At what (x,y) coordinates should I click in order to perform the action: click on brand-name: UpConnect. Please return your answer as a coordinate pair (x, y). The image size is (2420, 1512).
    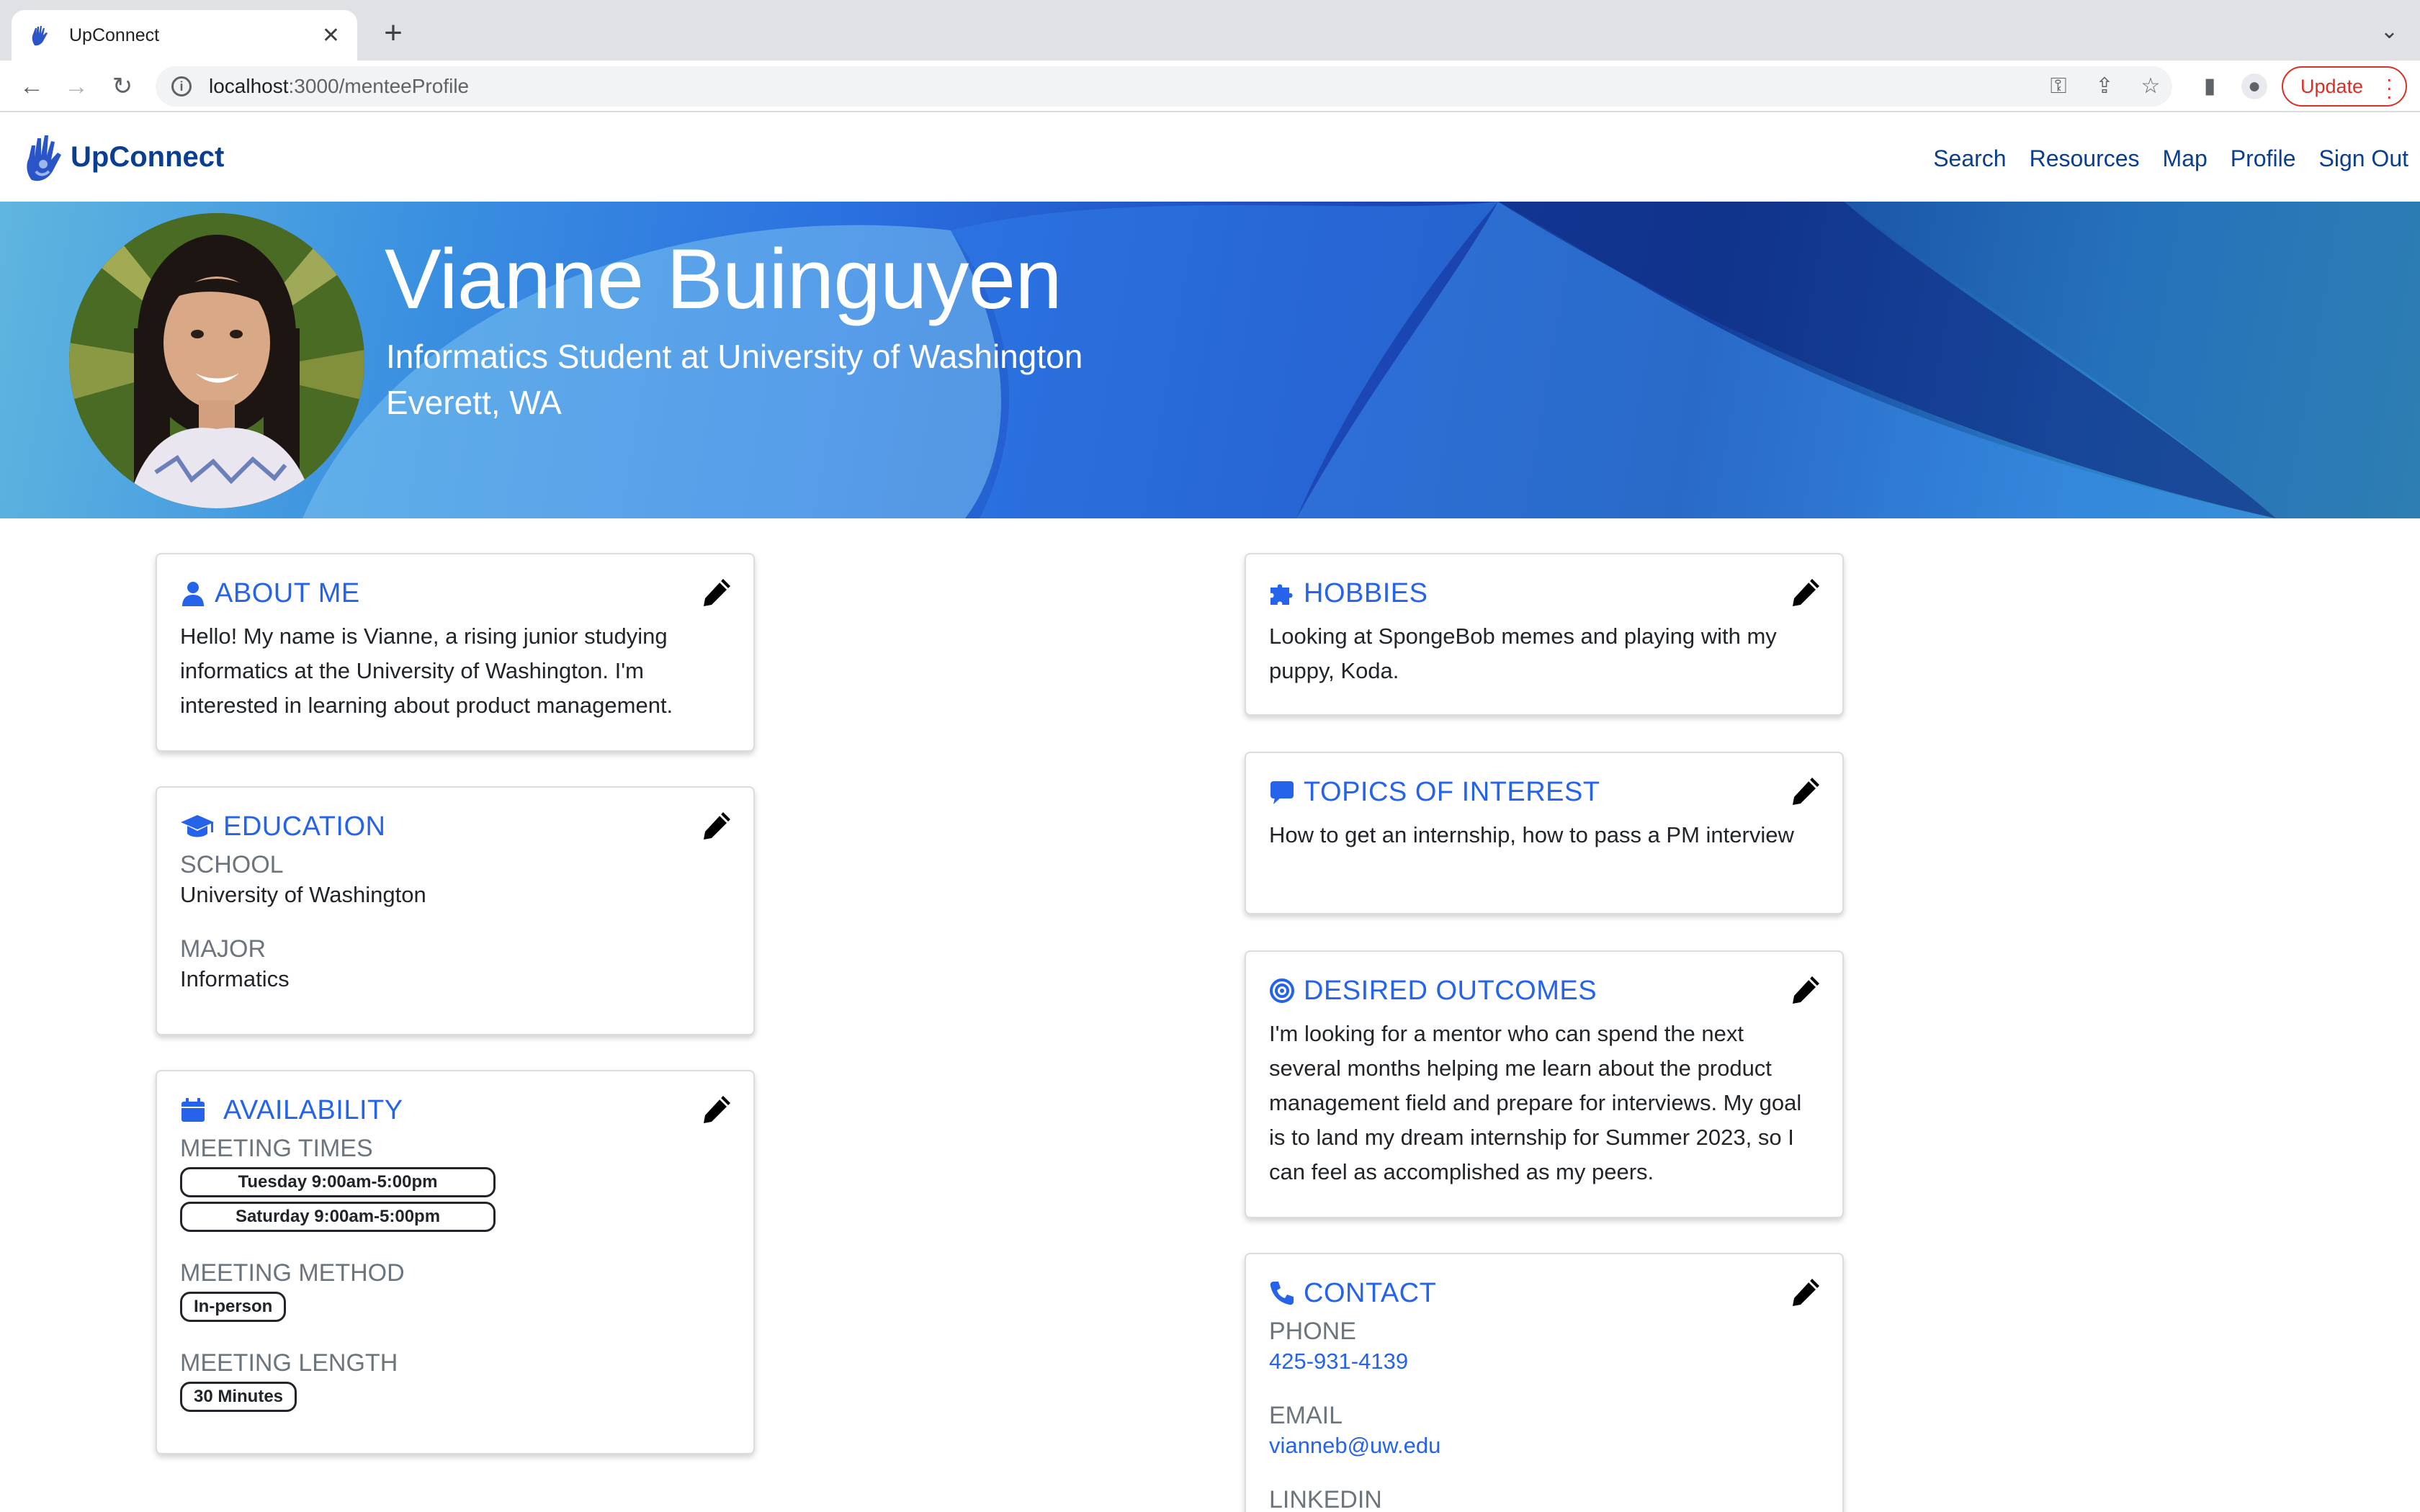
    Looking at the image, I should click on (148, 156).